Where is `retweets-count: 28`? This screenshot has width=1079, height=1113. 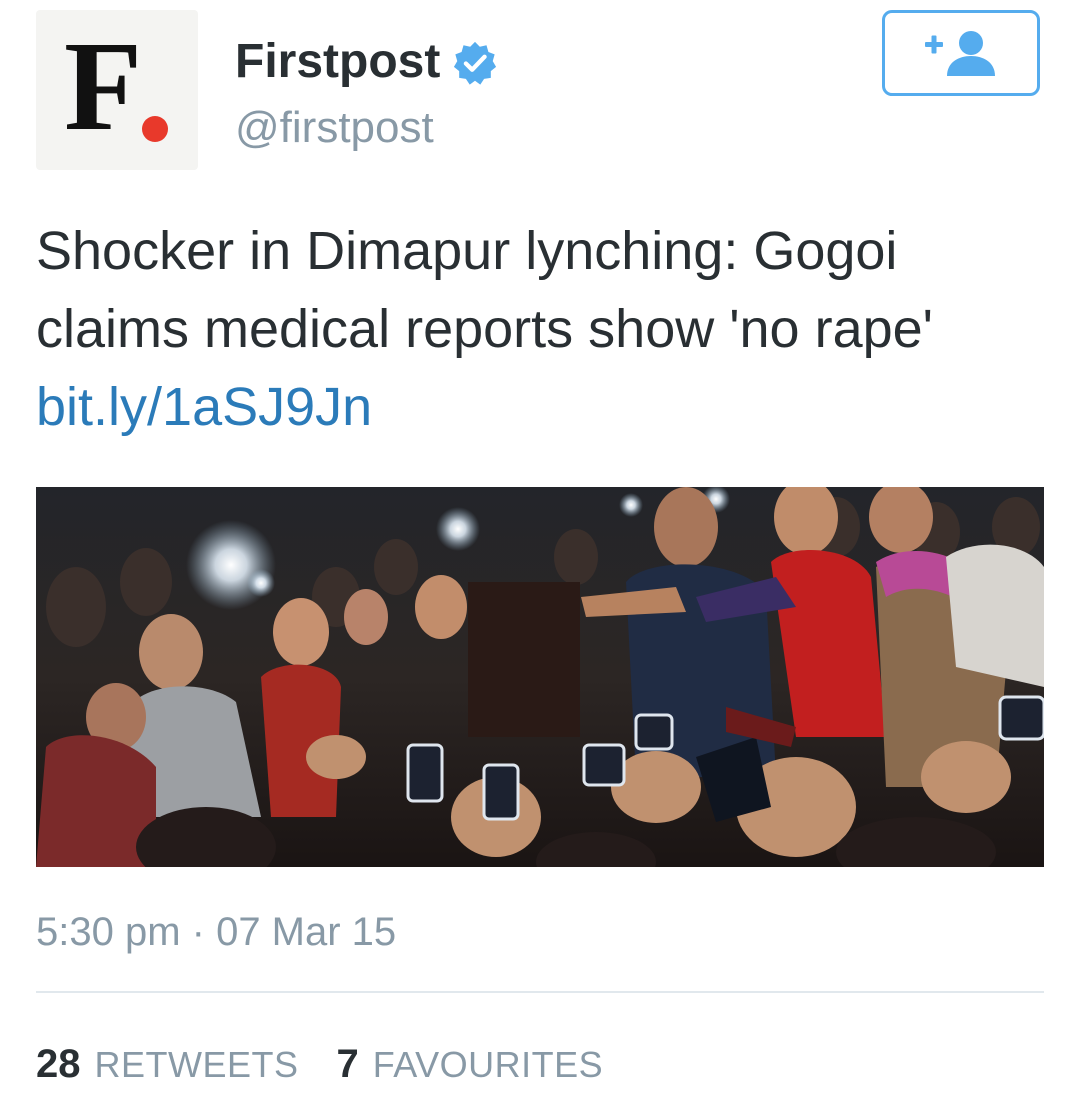 retweets-count: 28 is located at coordinates (58, 1064).